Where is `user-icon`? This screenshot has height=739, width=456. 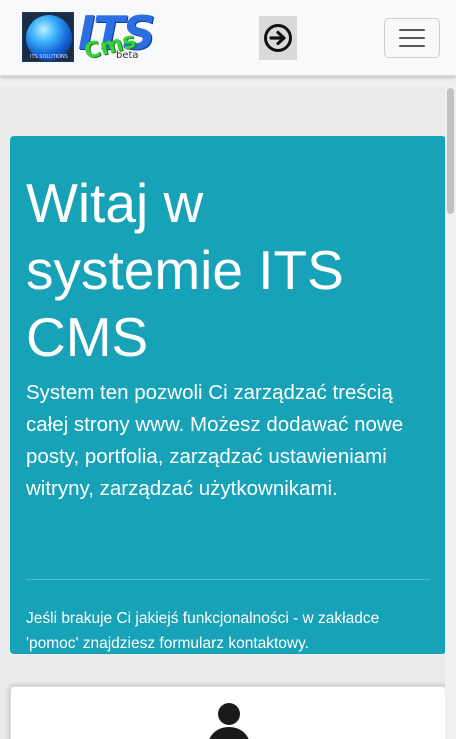 user-icon is located at coordinates (229, 721).